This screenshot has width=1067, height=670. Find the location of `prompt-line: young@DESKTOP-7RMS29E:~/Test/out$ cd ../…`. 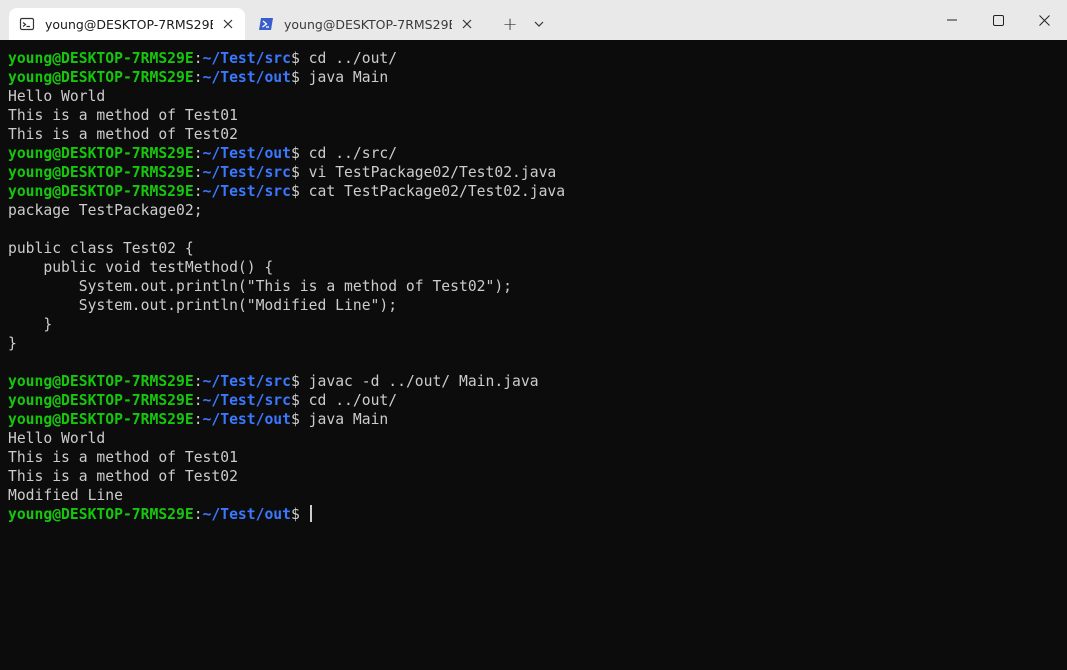

prompt-line: young@DESKTOP-7RMS29E:~/Test/out$ cd ../… is located at coordinates (286, 153).